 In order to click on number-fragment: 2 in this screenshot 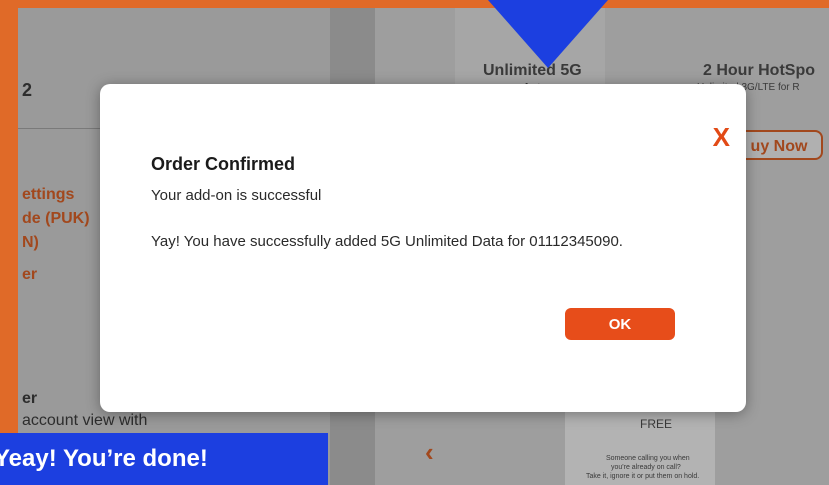, I will do `click(27, 90)`.